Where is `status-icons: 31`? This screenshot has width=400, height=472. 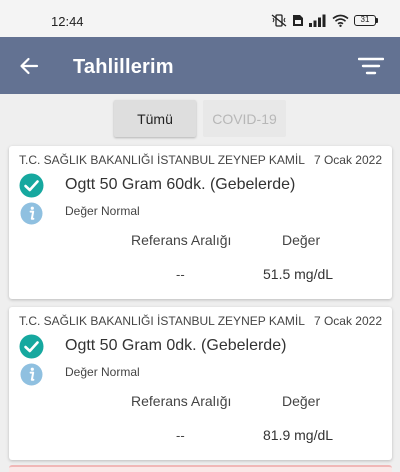 status-icons: 31 is located at coordinates (324, 20).